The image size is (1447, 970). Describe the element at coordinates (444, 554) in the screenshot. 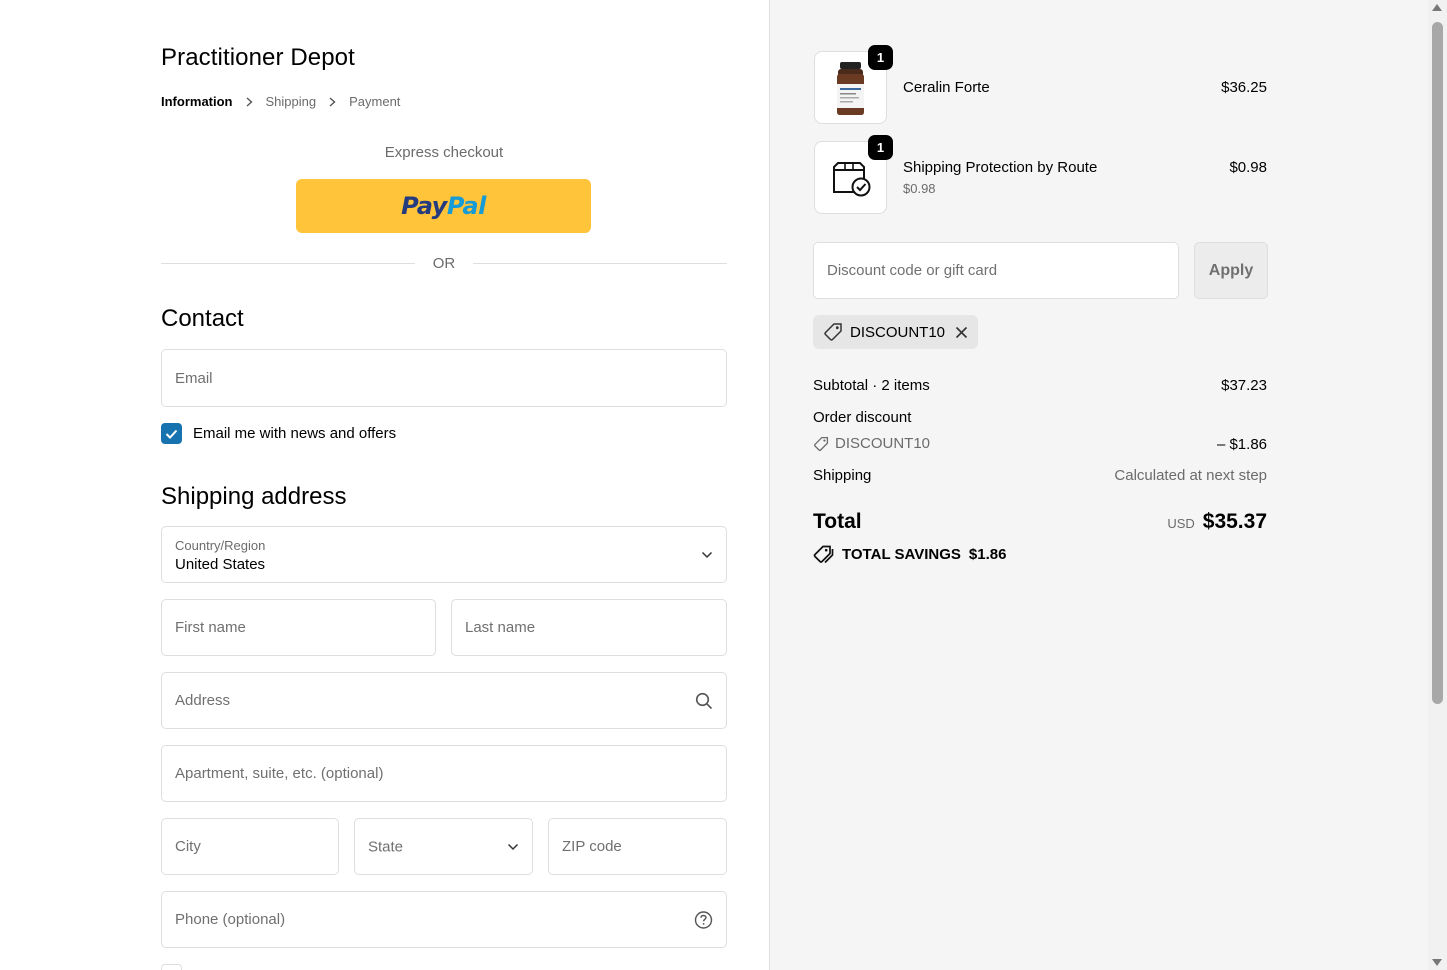

I see `country-select: Country/Region United States` at that location.